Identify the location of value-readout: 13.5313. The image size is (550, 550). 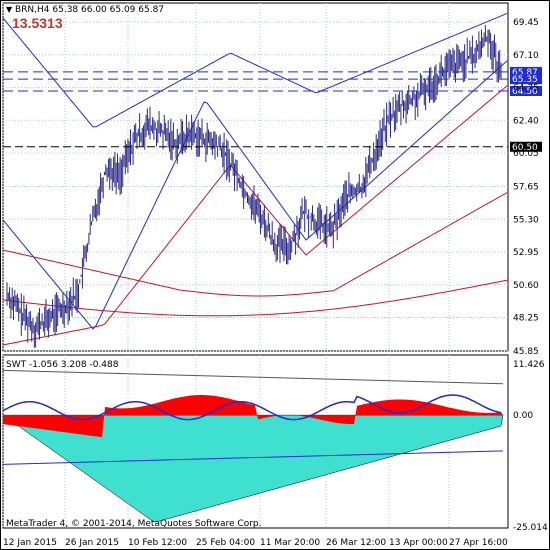
(37, 23).